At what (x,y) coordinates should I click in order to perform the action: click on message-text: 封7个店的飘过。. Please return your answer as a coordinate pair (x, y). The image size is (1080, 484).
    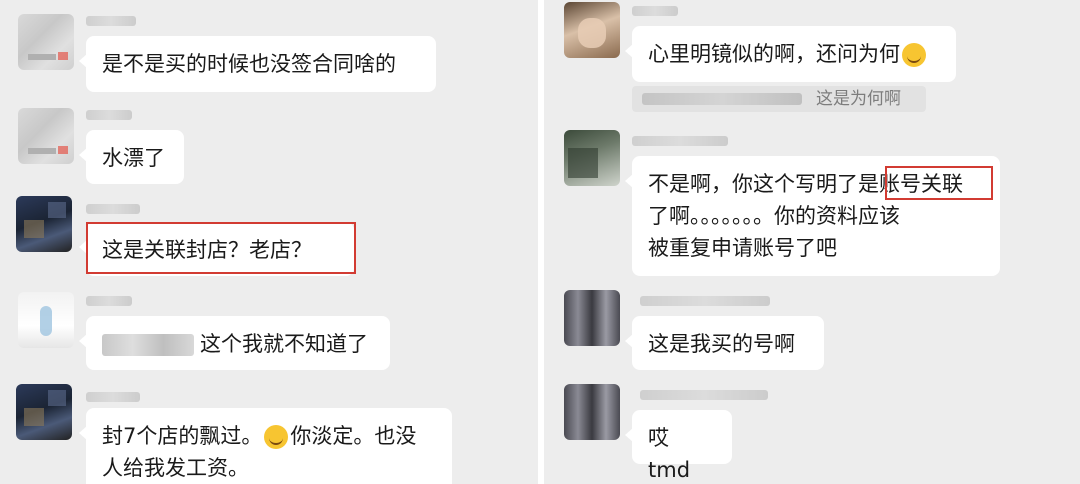
    Looking at the image, I should click on (182, 436).